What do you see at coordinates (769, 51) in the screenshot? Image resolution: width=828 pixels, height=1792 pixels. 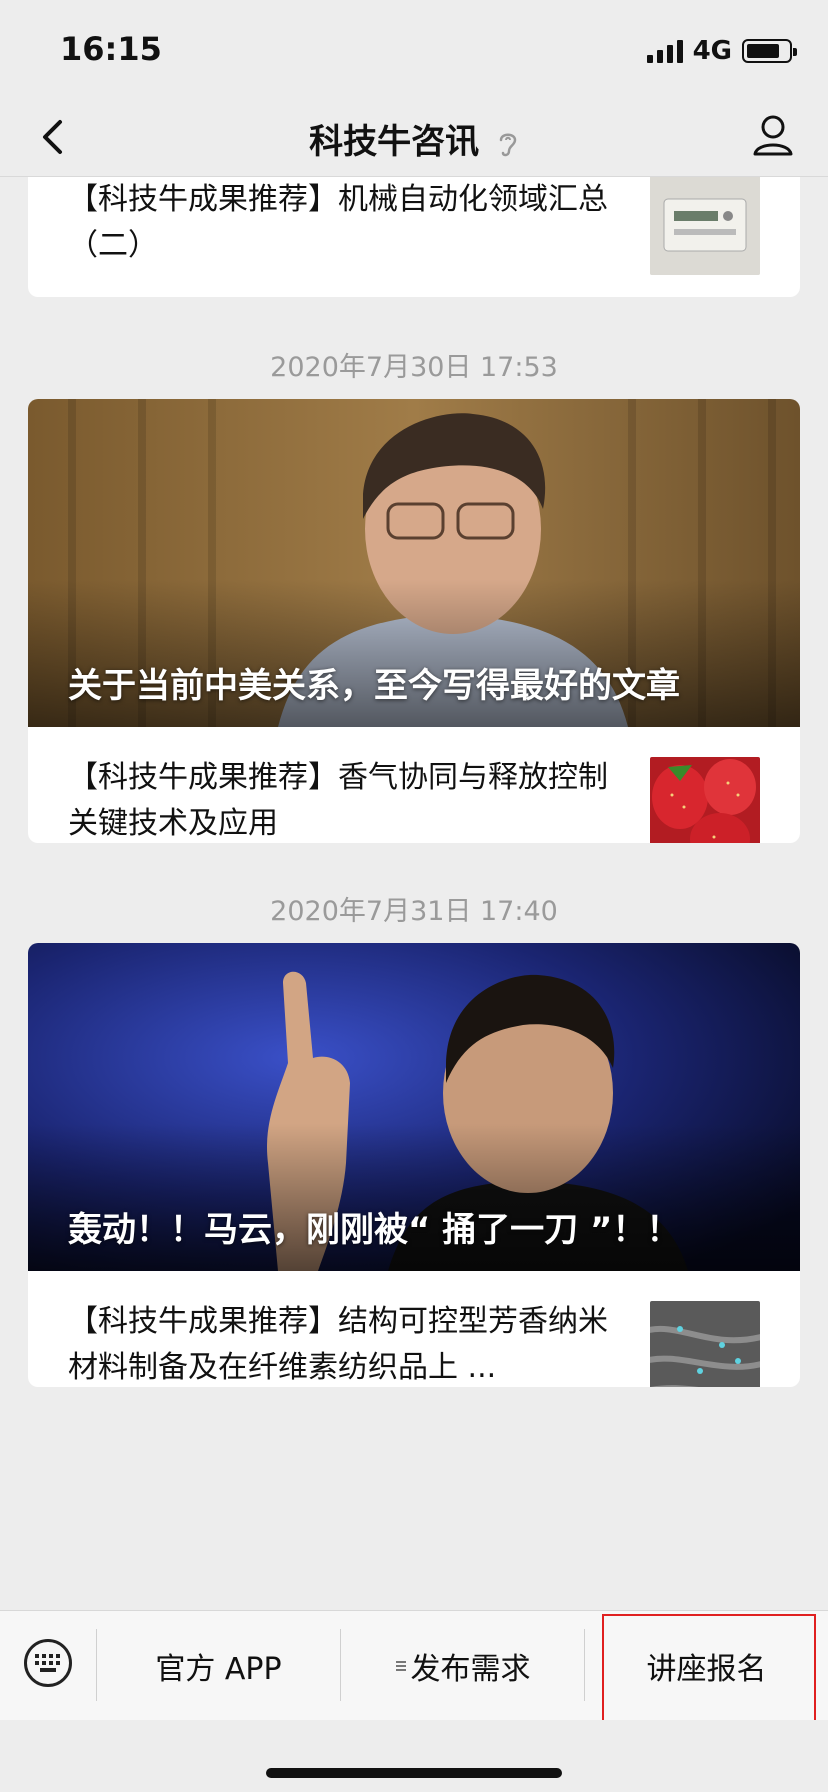 I see `battery-icon` at bounding box center [769, 51].